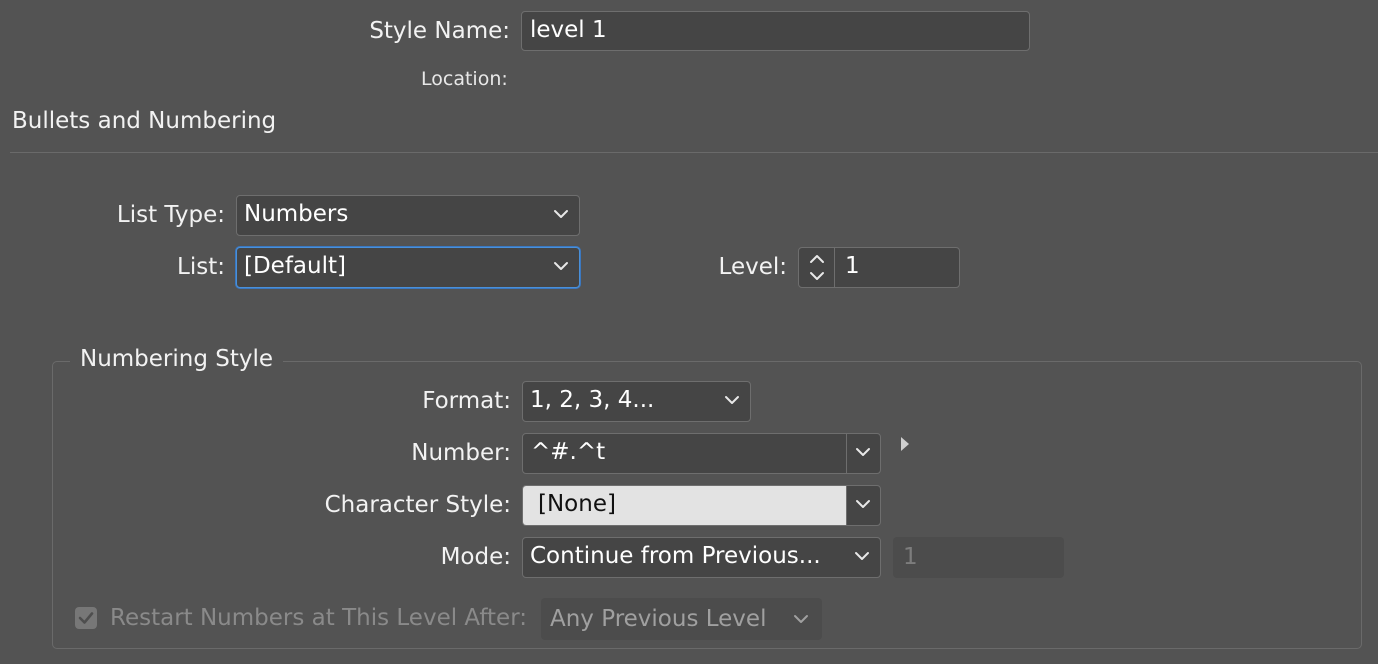  I want to click on character-style-combo: [None], so click(701, 505).